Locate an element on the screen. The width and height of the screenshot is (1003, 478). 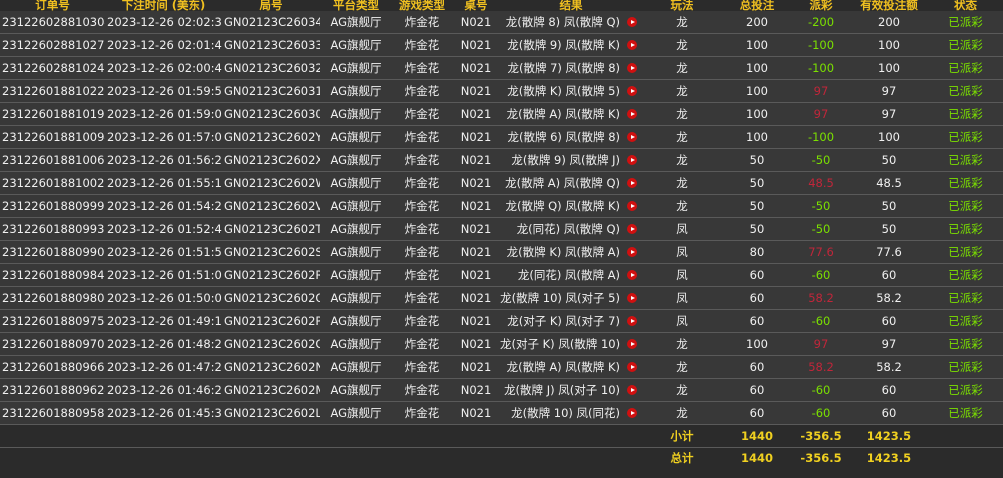
valid-bet: 77.6 is located at coordinates (889, 252).